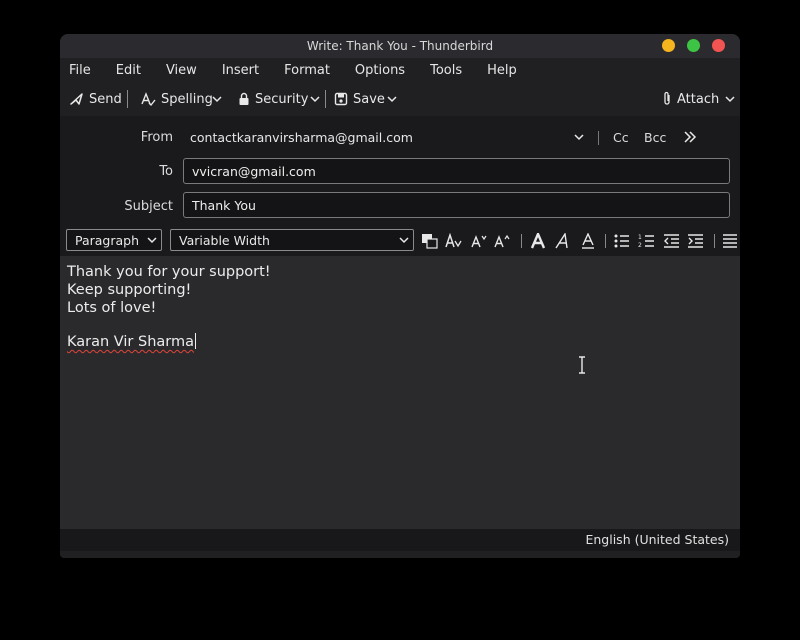  I want to click on indent-icon, so click(696, 241).